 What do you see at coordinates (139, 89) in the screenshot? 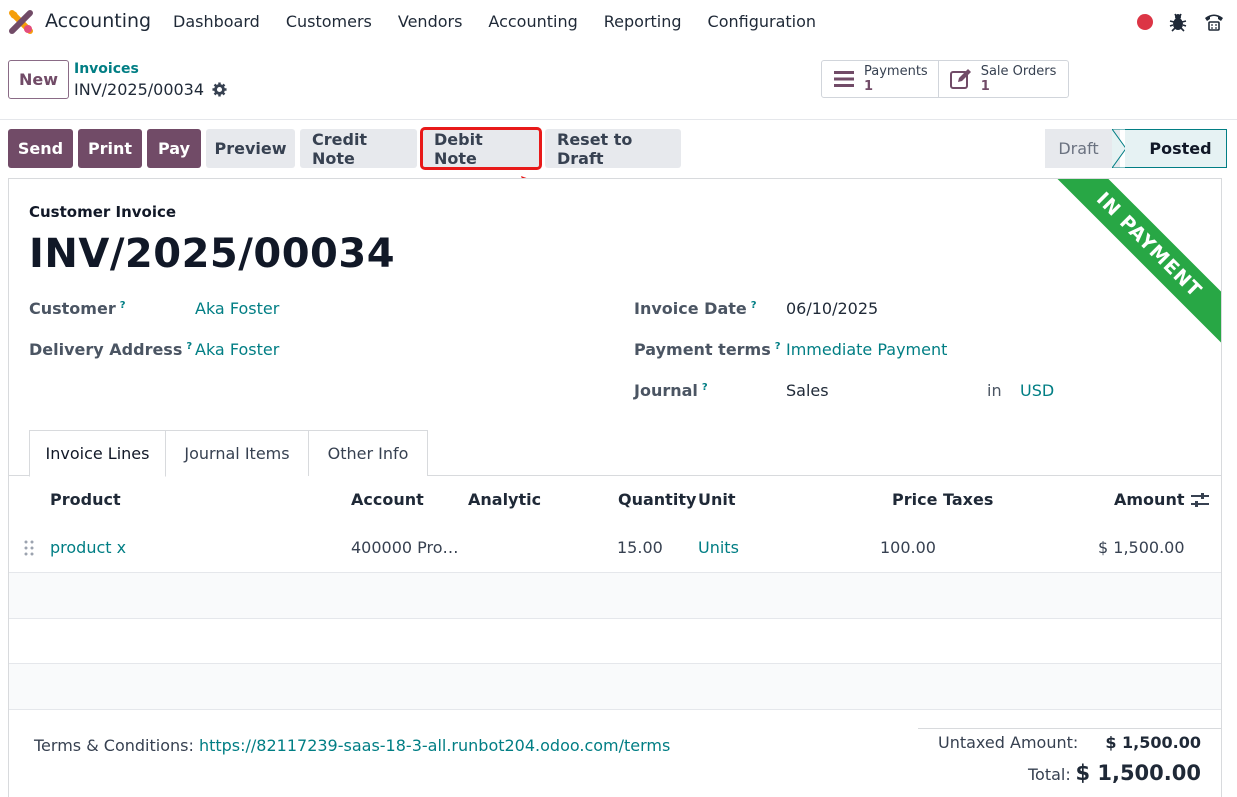
I see `breadcrumb-current-record: INV/2025/00034` at bounding box center [139, 89].